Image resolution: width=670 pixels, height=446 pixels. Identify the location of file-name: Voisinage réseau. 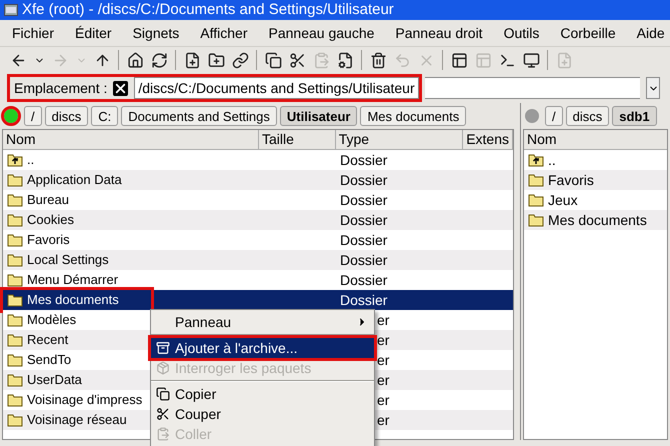
(77, 420).